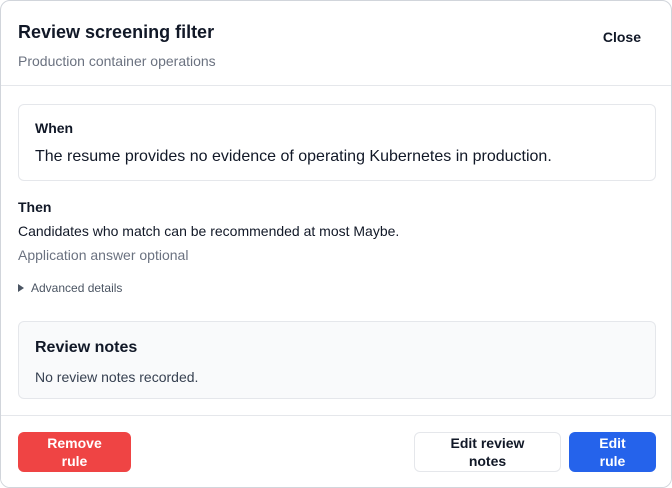  Describe the element at coordinates (35, 207) in the screenshot. I see `then-label: Then` at that location.